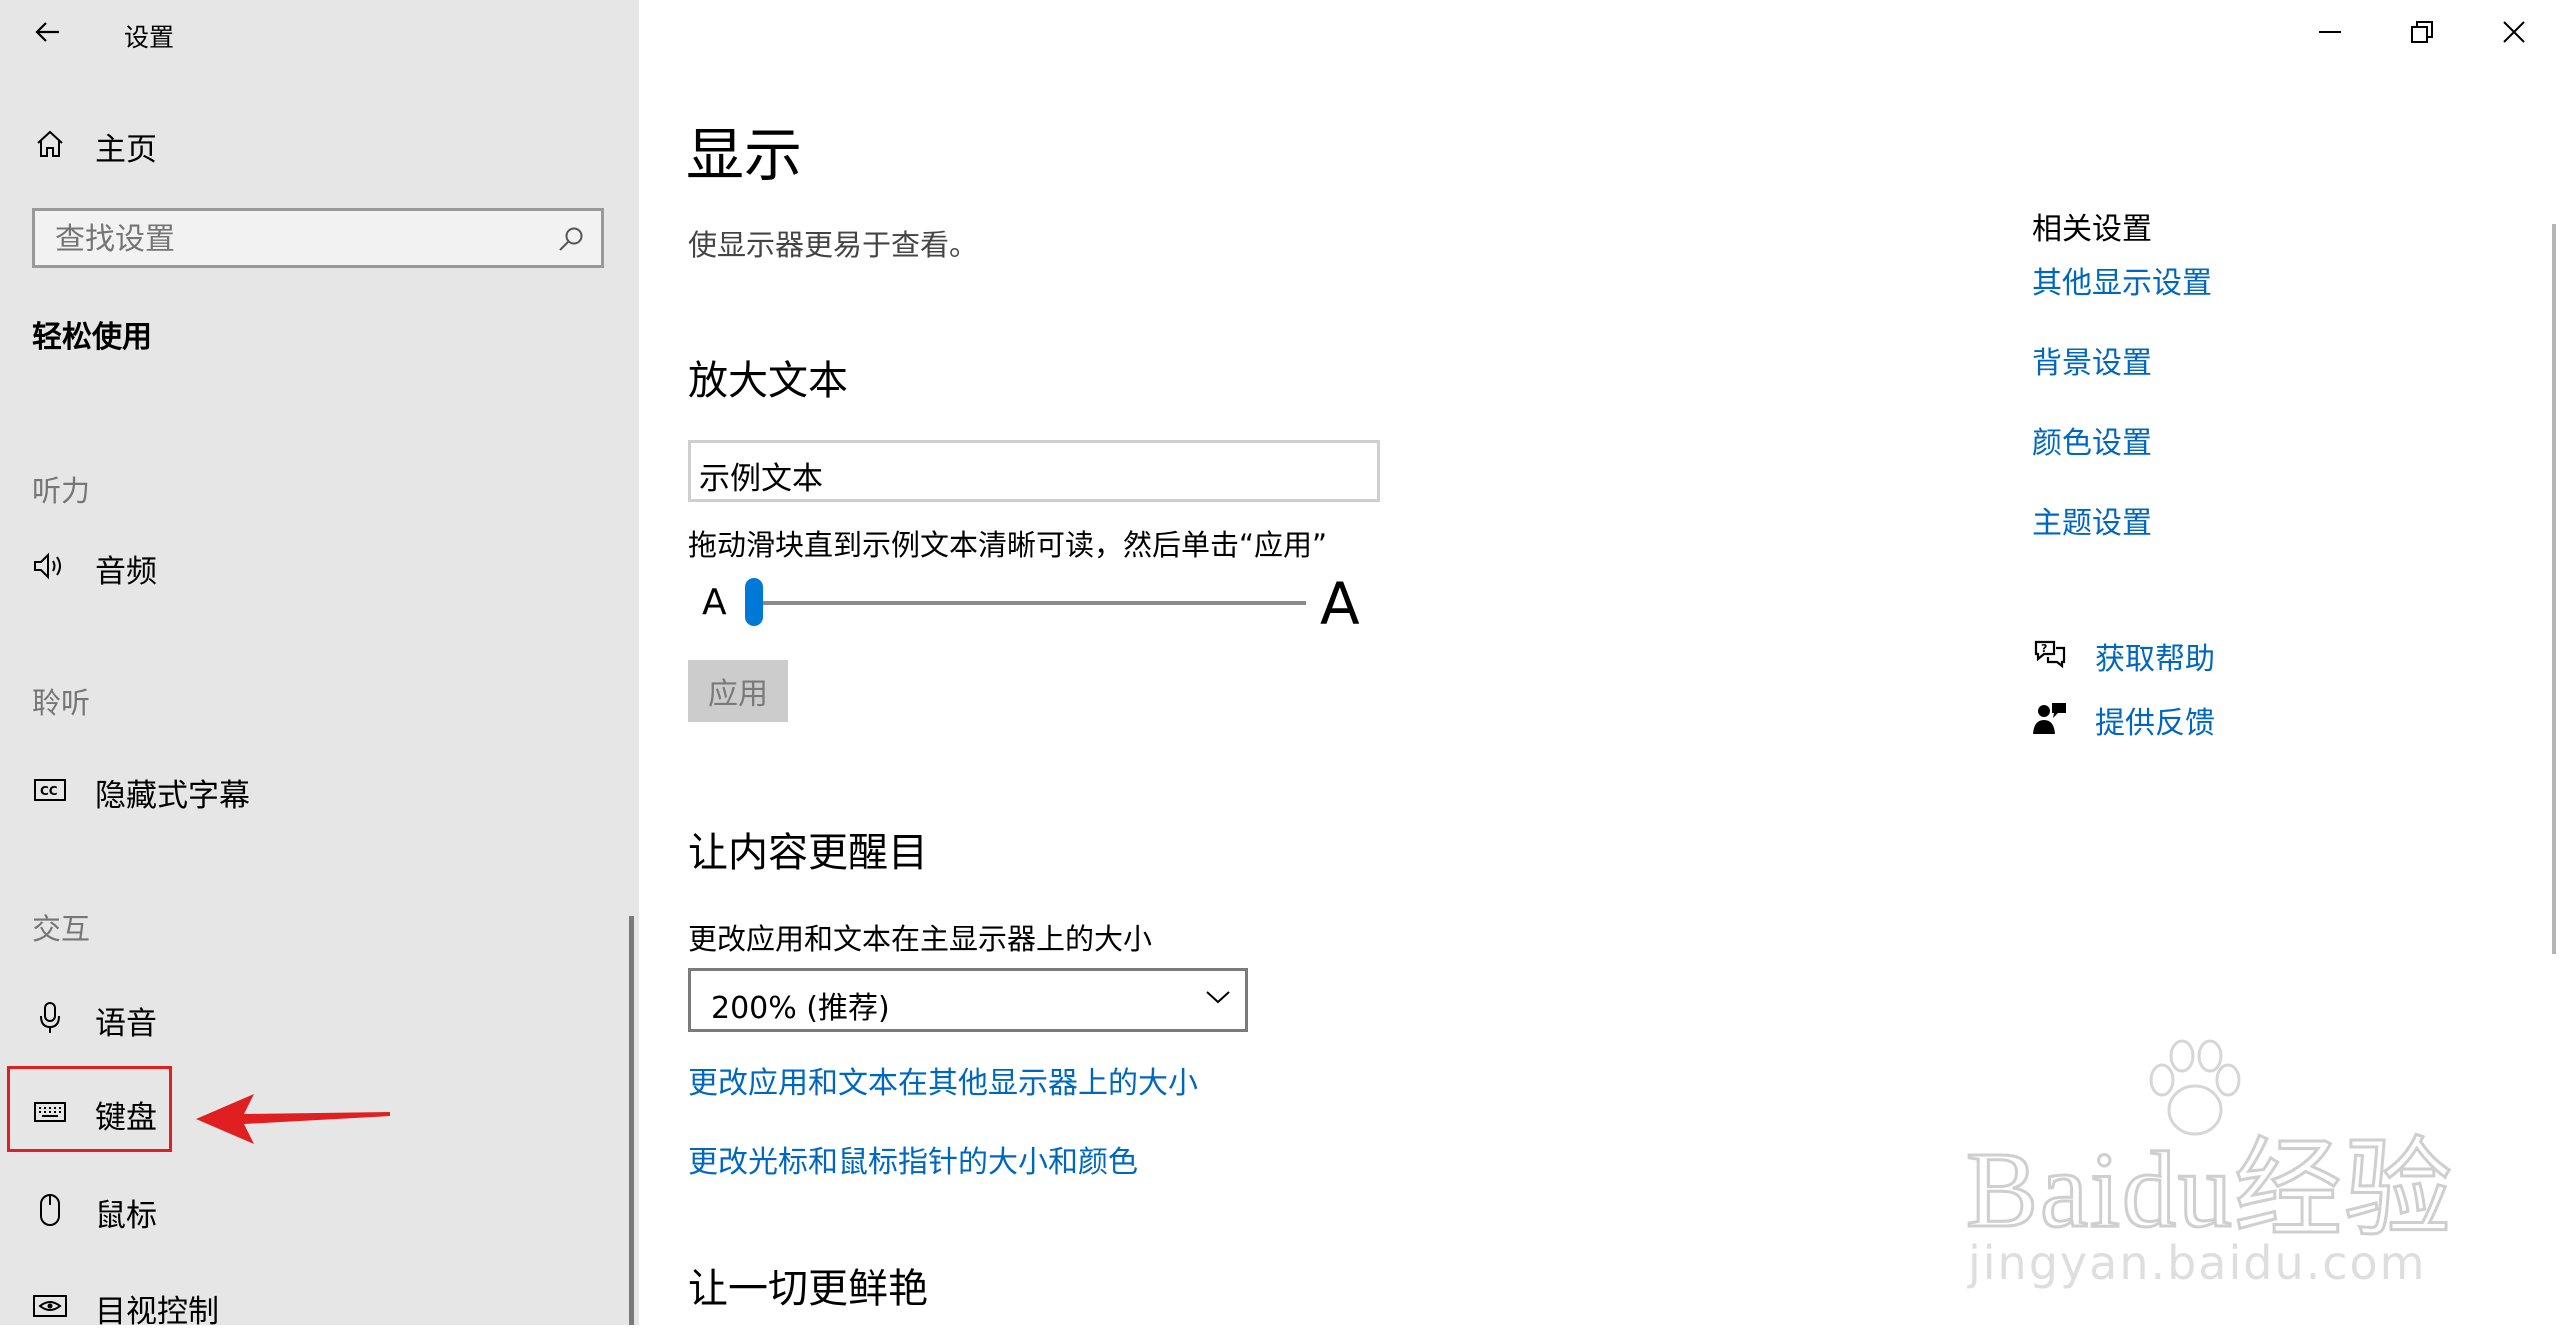 This screenshot has height=1342, width=2560. I want to click on chevron-down-icon, so click(1218, 997).